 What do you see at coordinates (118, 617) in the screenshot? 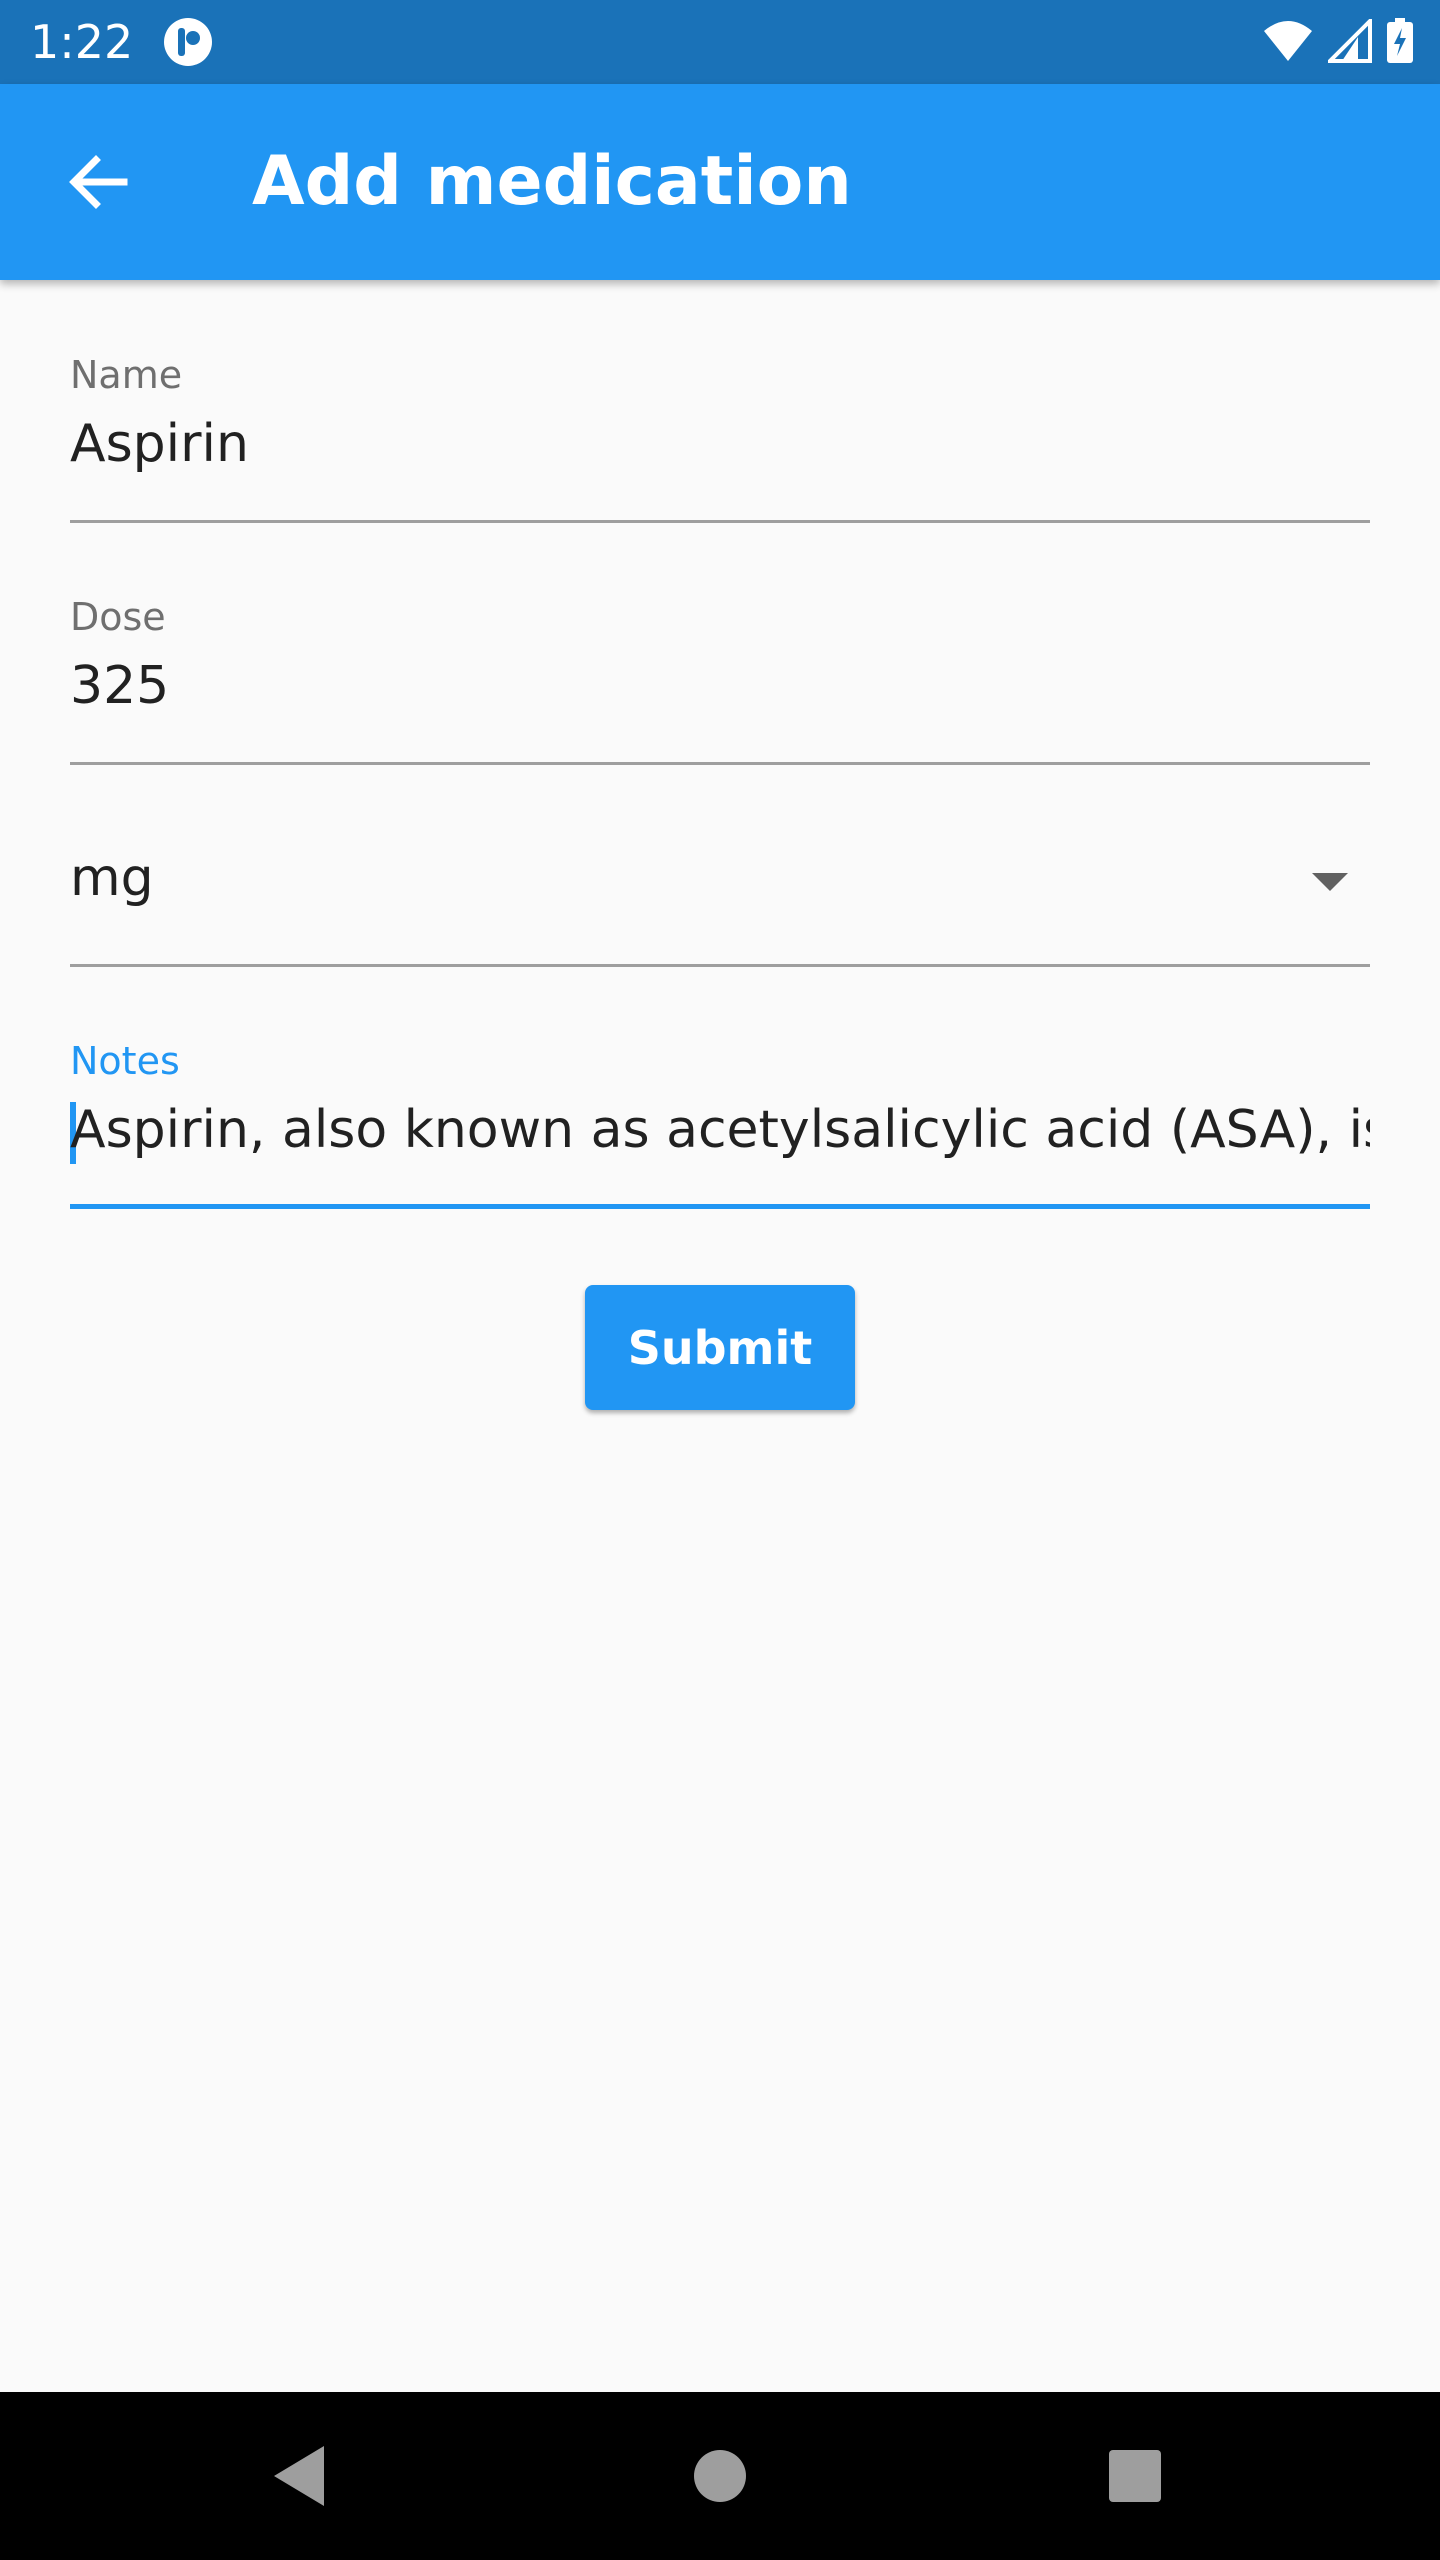
I see `dose-label: Dose` at bounding box center [118, 617].